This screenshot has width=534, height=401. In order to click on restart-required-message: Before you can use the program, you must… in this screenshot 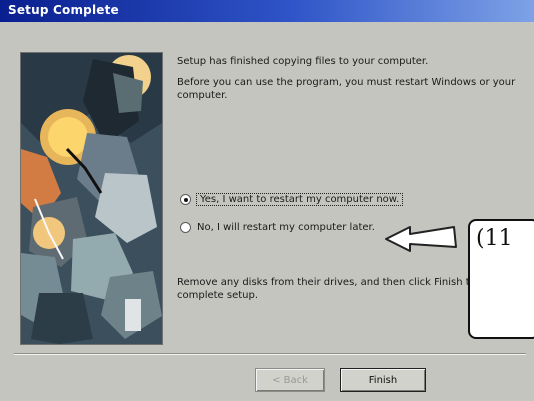, I will do `click(346, 89)`.